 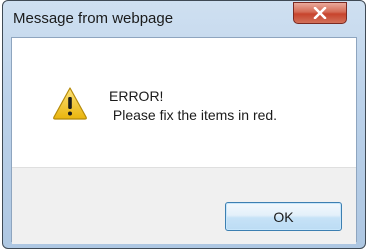 What do you see at coordinates (283, 216) in the screenshot?
I see `ok-button: OK` at bounding box center [283, 216].